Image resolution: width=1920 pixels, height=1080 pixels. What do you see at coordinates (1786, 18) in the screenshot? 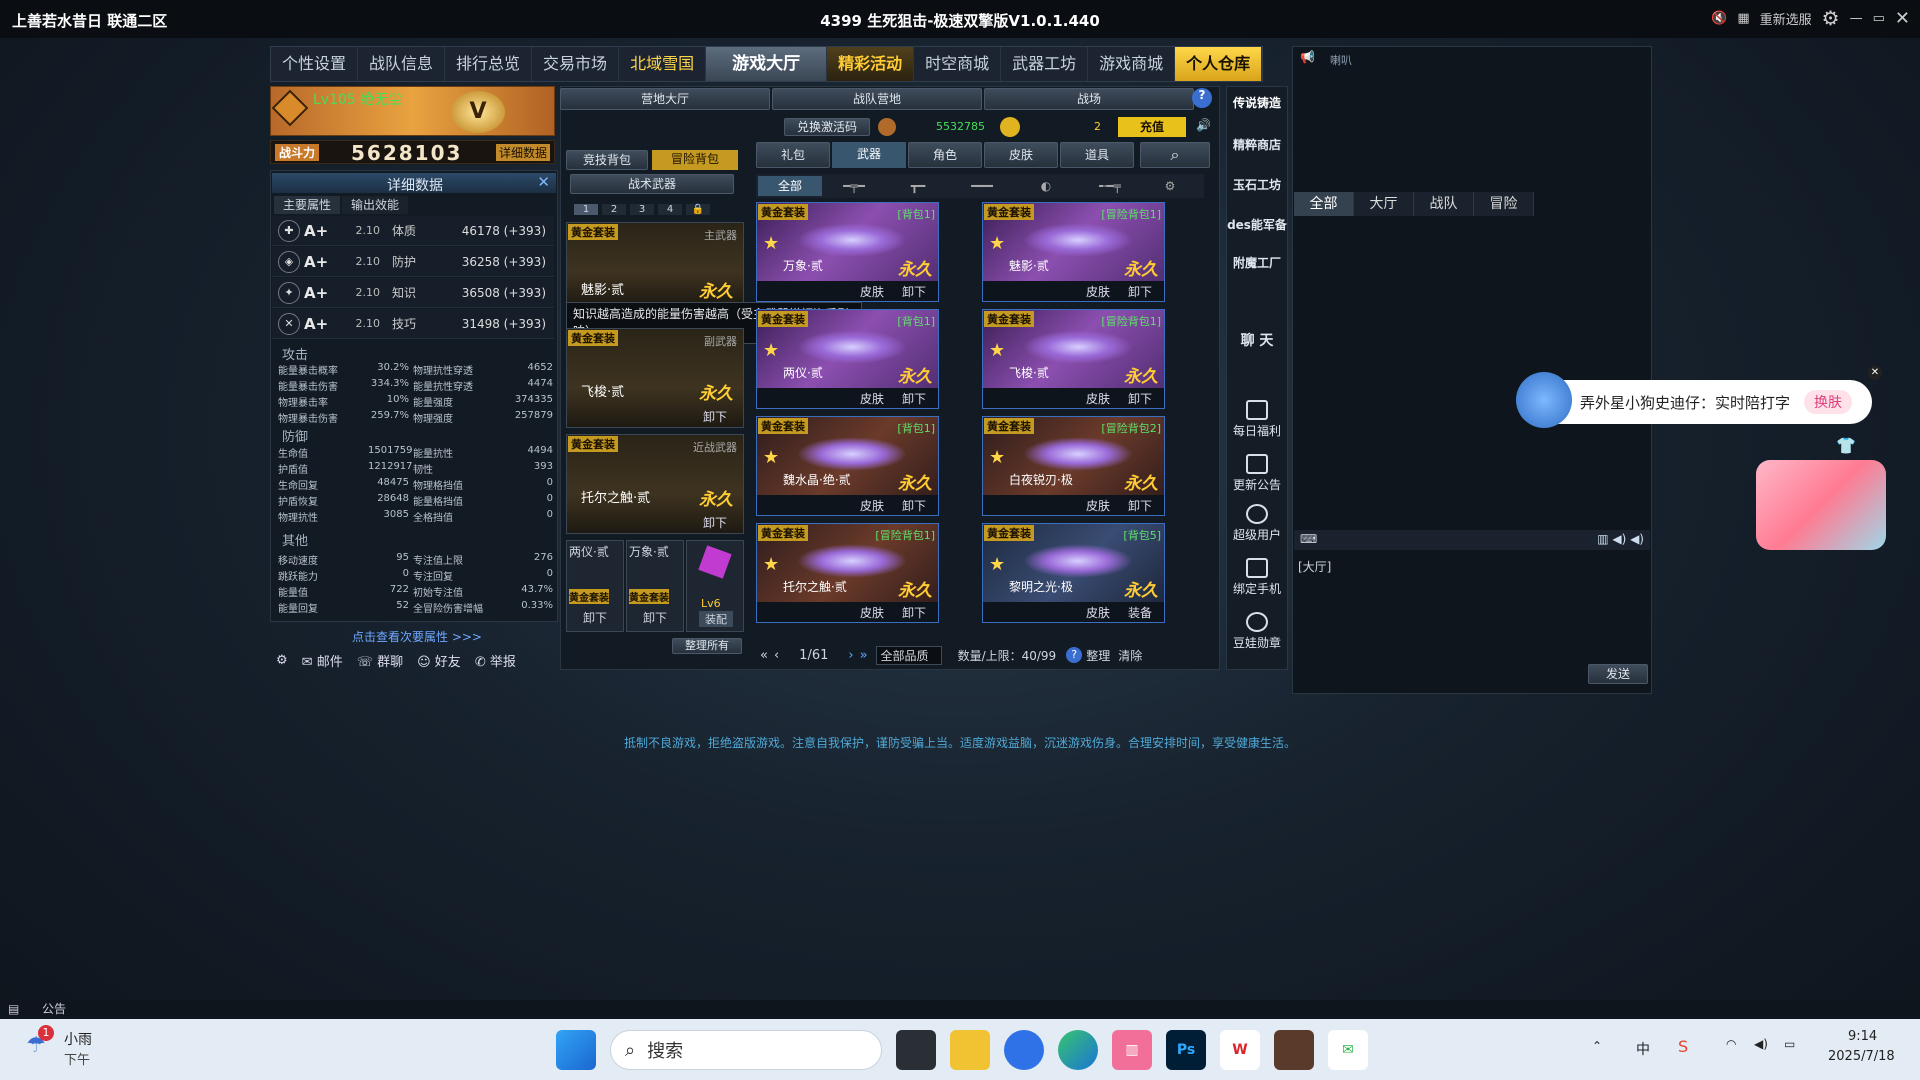
I see `reselect-server: 重新选服` at bounding box center [1786, 18].